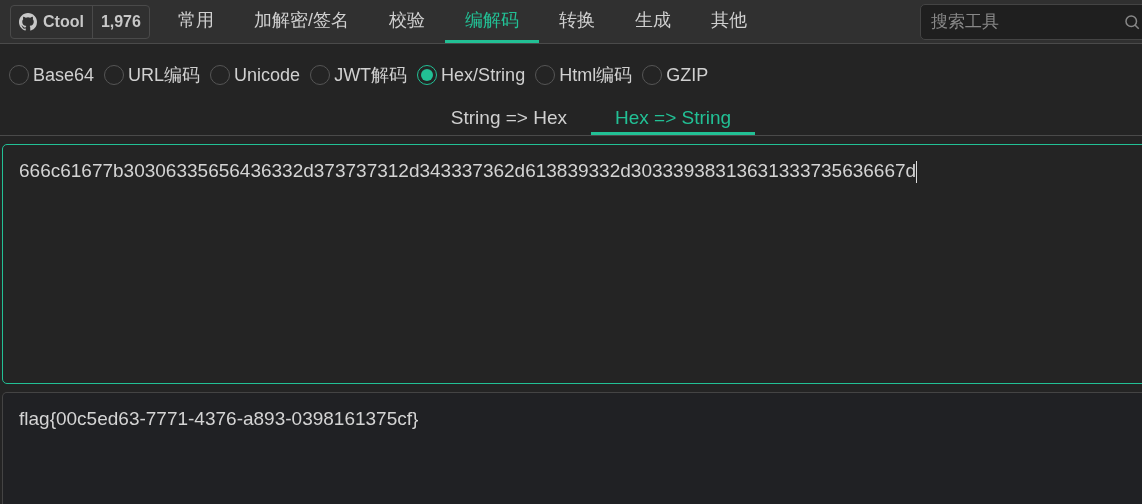  I want to click on tool-radio: JWT解码, so click(359, 75).